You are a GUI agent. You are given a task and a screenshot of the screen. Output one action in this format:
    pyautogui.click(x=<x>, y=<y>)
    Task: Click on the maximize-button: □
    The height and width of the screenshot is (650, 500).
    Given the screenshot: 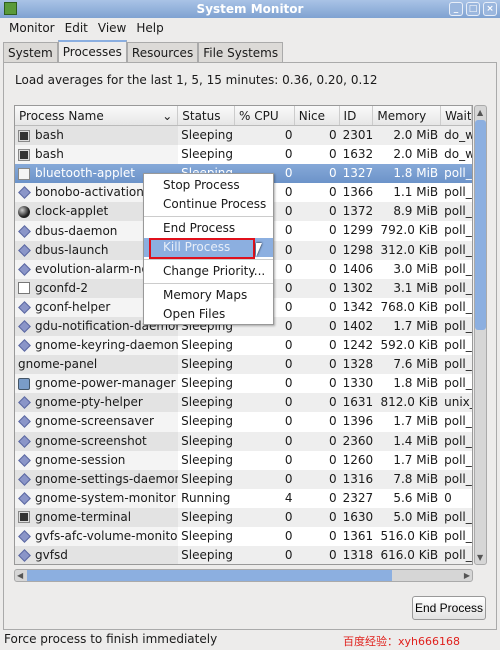 What is the action you would take?
    pyautogui.click(x=473, y=9)
    